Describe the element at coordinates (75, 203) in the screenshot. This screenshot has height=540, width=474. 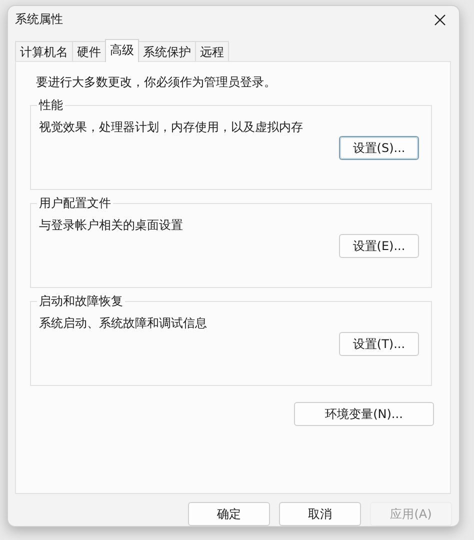
I see `group-title: 用户配置文件` at that location.